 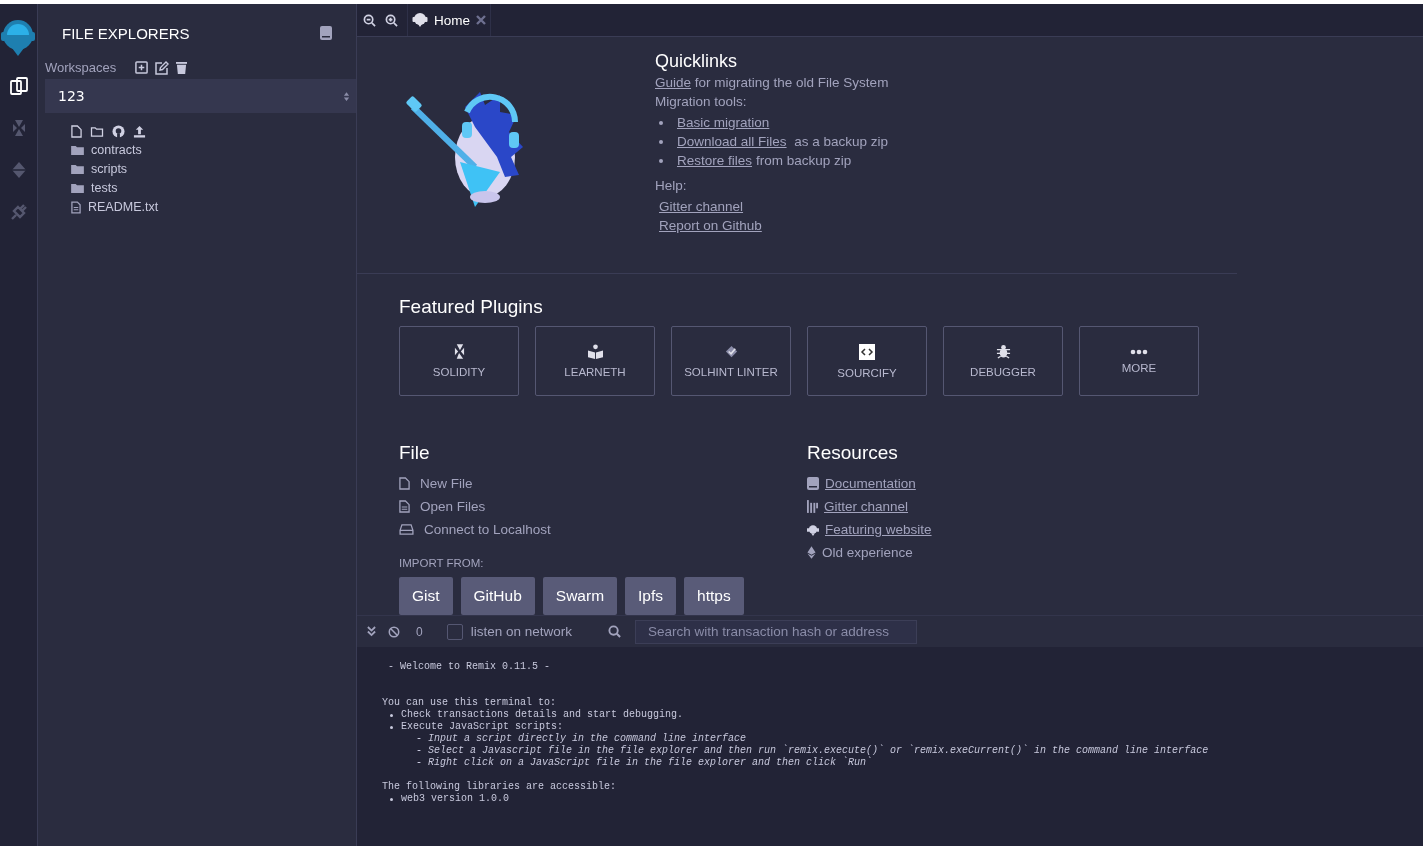 I want to click on logo-icon, so click(x=18, y=38).